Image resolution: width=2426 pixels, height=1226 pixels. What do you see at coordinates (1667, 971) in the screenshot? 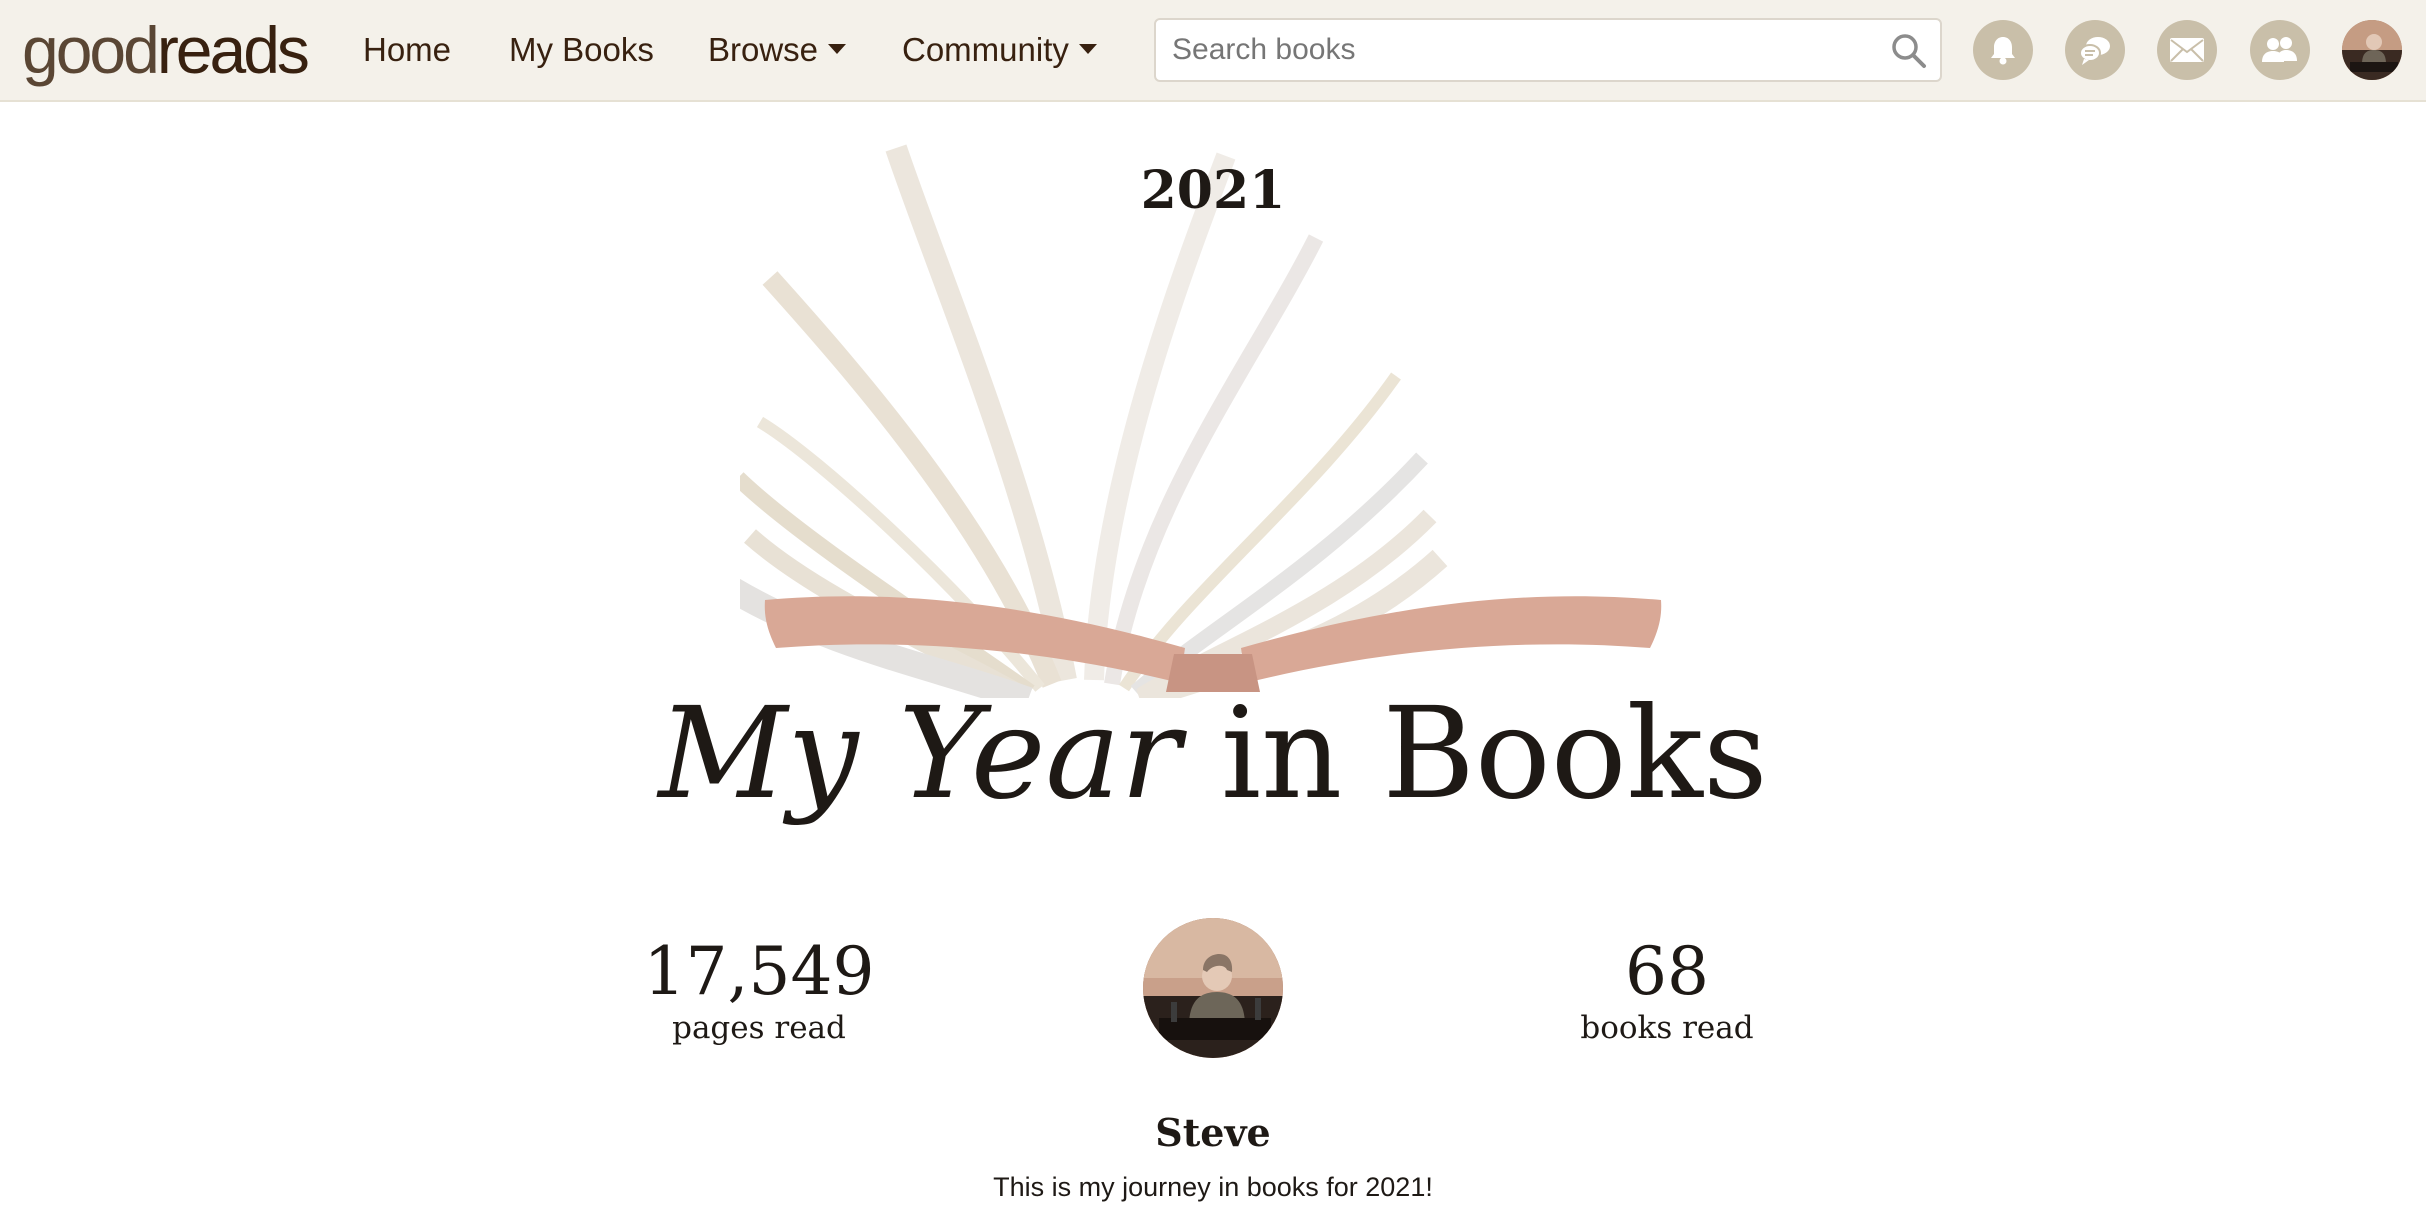
I see `books-read-count: 68` at bounding box center [1667, 971].